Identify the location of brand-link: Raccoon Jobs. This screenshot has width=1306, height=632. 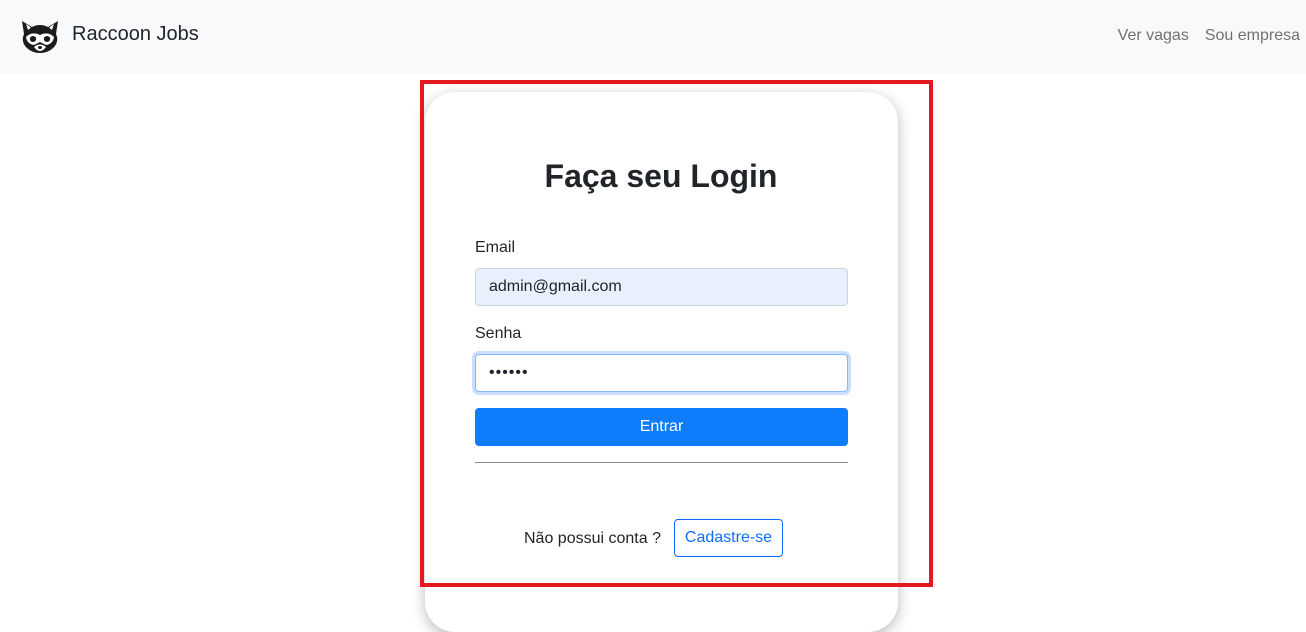
(109, 36).